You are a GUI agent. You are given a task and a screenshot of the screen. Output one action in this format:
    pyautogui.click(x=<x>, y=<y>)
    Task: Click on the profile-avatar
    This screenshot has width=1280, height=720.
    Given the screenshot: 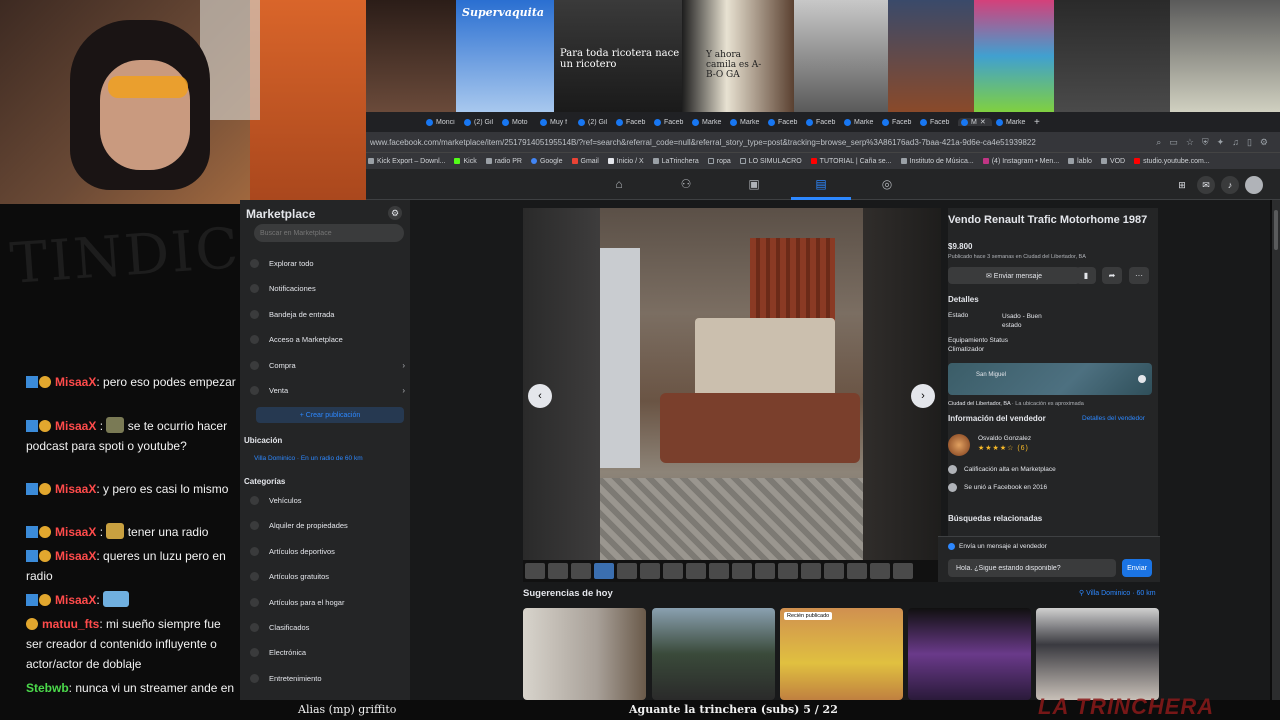 What is the action you would take?
    pyautogui.click(x=1254, y=185)
    